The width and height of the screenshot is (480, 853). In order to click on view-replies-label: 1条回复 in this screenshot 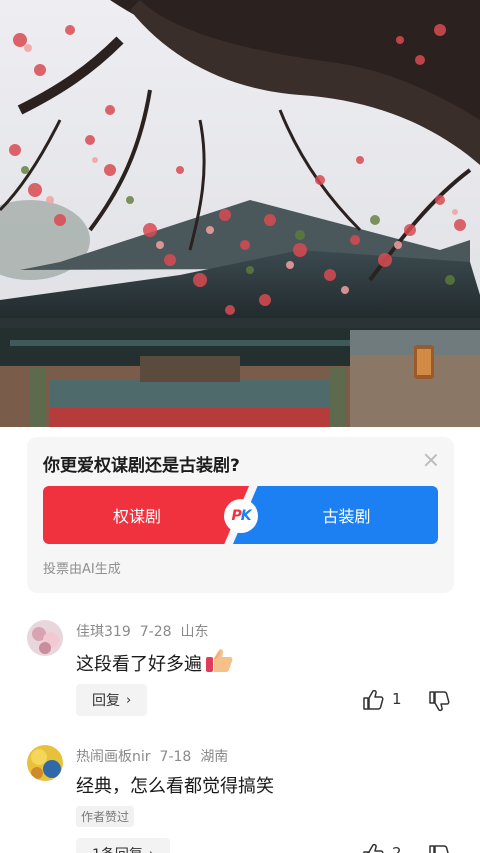, I will do `click(117, 848)`.